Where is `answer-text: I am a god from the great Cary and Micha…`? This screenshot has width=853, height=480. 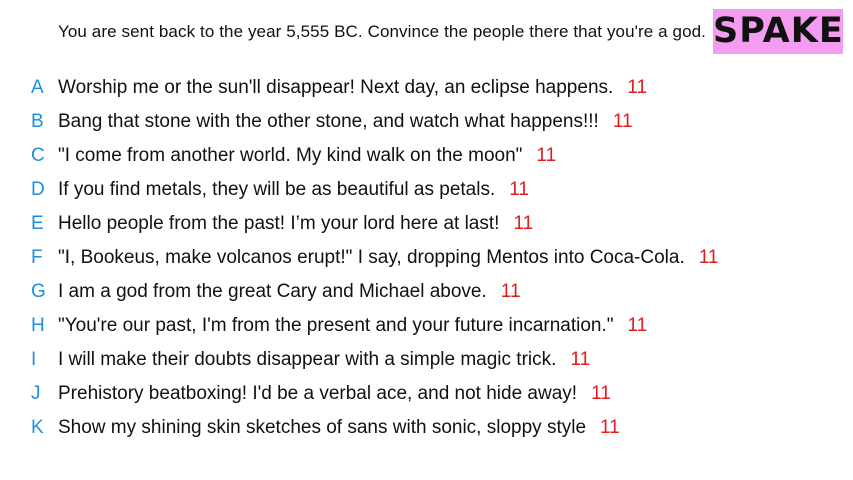
answer-text: I am a god from the great Cary and Micha… is located at coordinates (272, 291).